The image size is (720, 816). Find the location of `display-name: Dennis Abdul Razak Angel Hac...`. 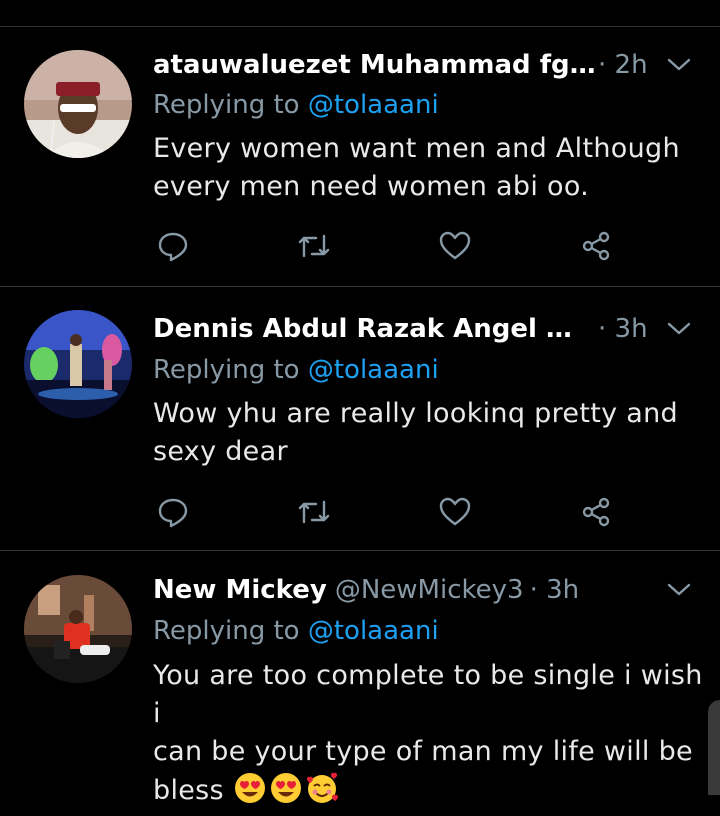

display-name: Dennis Abdul Razak Angel Hac... is located at coordinates (371, 329).